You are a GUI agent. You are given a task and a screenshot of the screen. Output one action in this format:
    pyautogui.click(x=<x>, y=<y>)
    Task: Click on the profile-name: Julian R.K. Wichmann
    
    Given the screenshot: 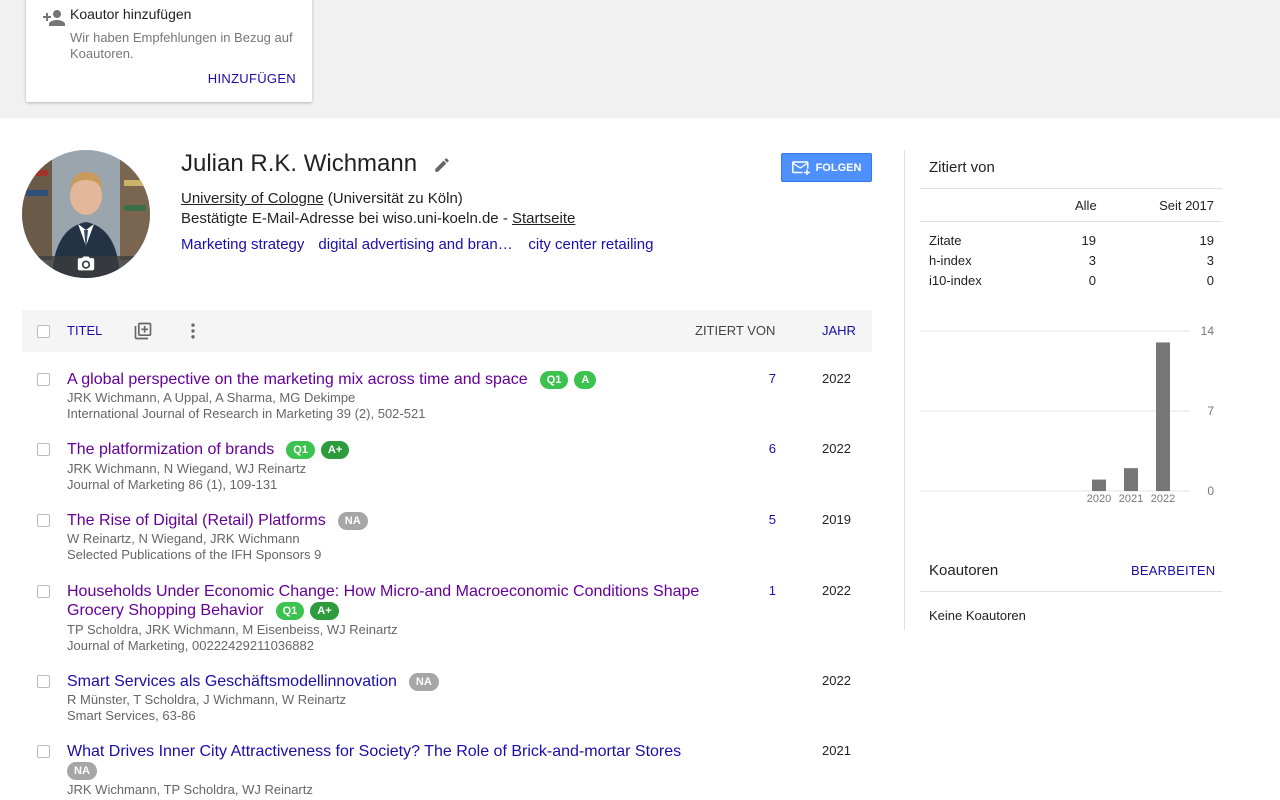 What is the action you would take?
    pyautogui.click(x=299, y=163)
    